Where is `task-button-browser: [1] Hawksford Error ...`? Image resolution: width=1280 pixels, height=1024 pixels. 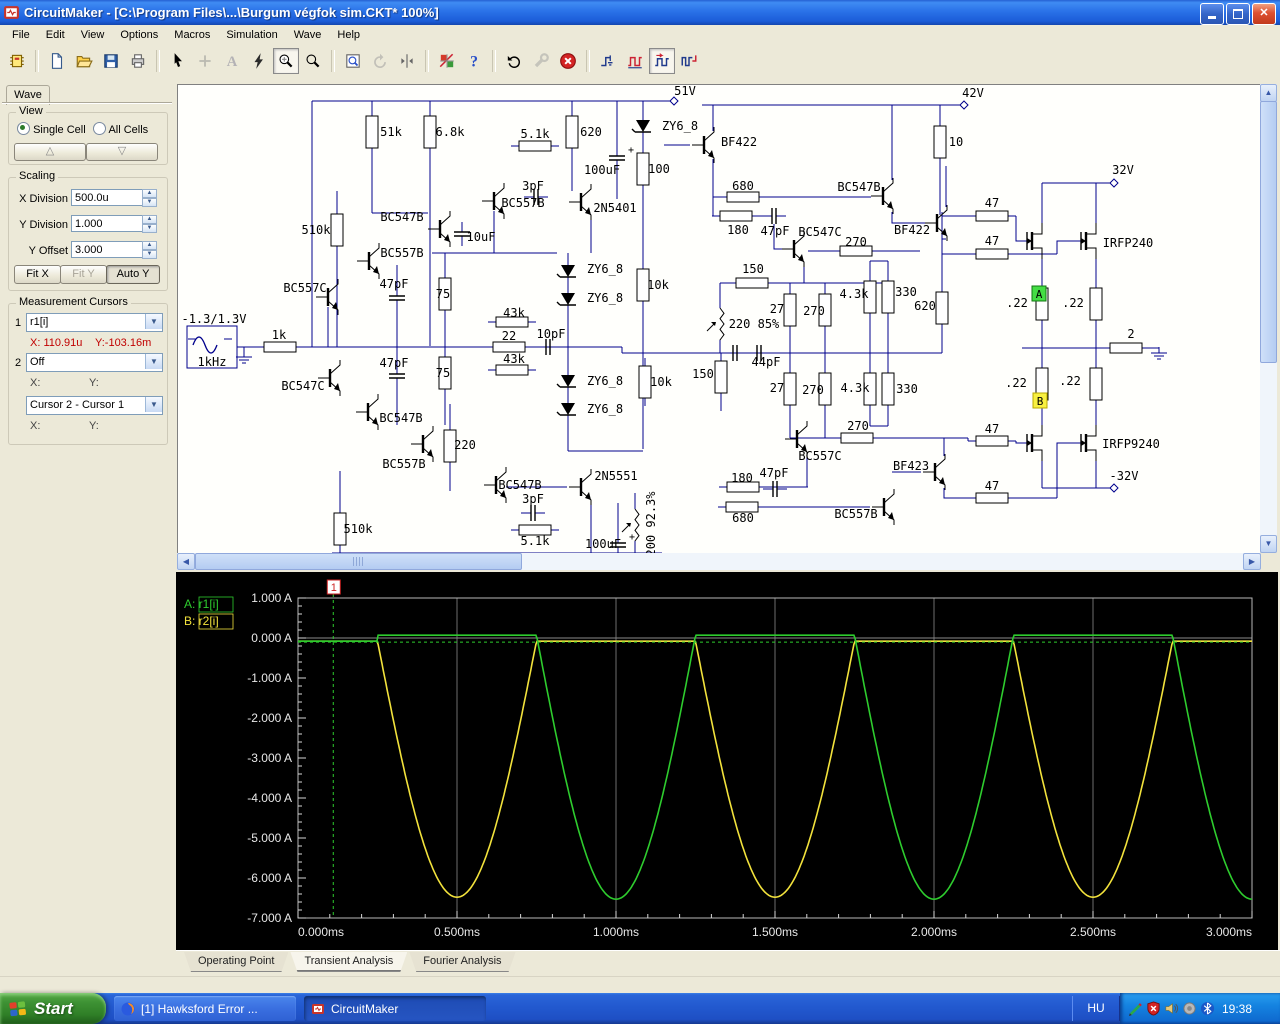
task-button-browser: [1] Hawksford Error ... is located at coordinates (205, 1008).